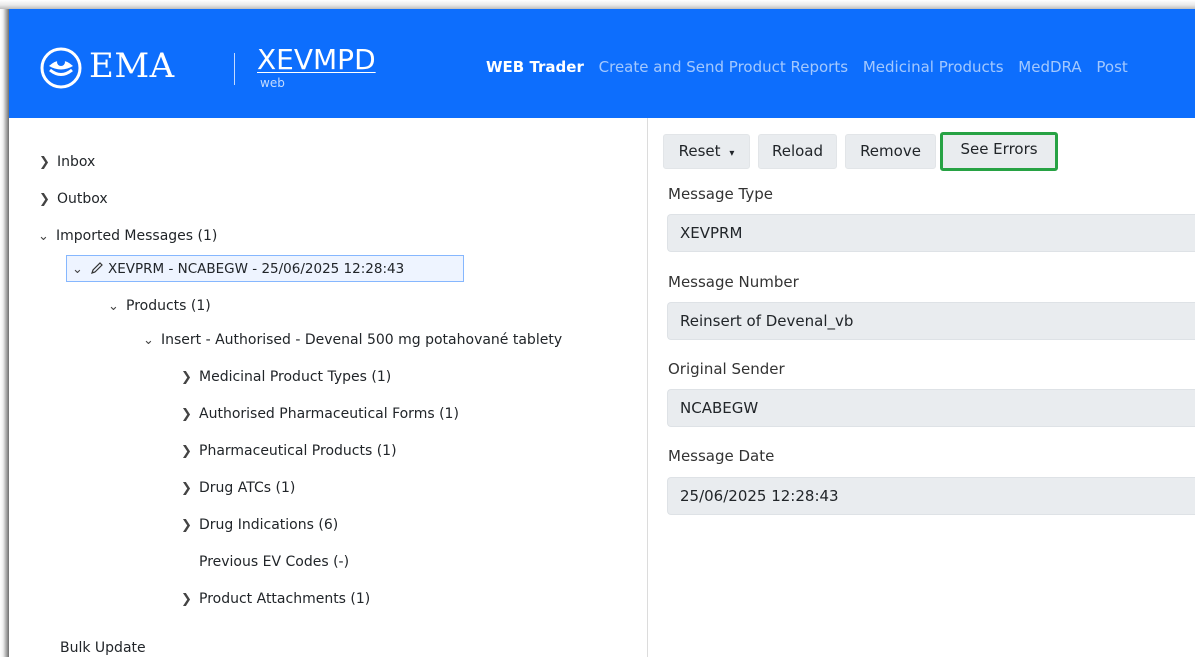  Describe the element at coordinates (931, 321) in the screenshot. I see `message-number-field: Reinsert of Devenal_vb` at that location.